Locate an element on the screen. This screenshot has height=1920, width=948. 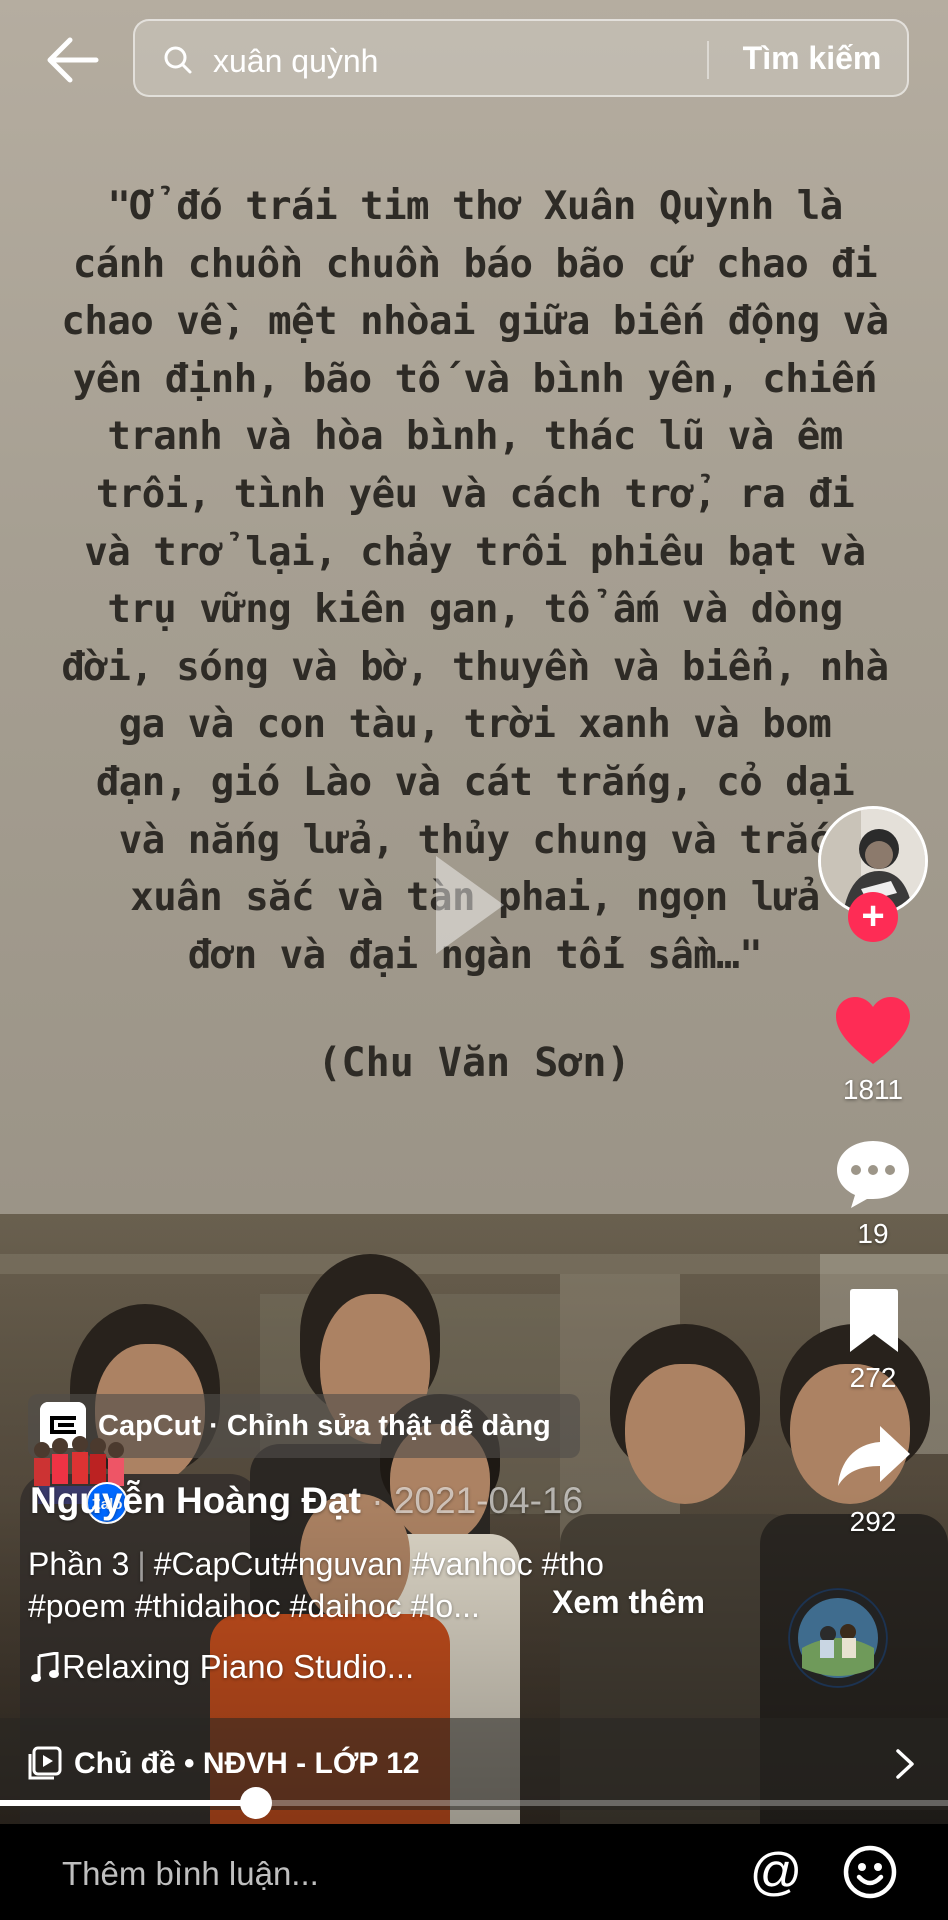
comment-bar: @ is located at coordinates (474, 1872).